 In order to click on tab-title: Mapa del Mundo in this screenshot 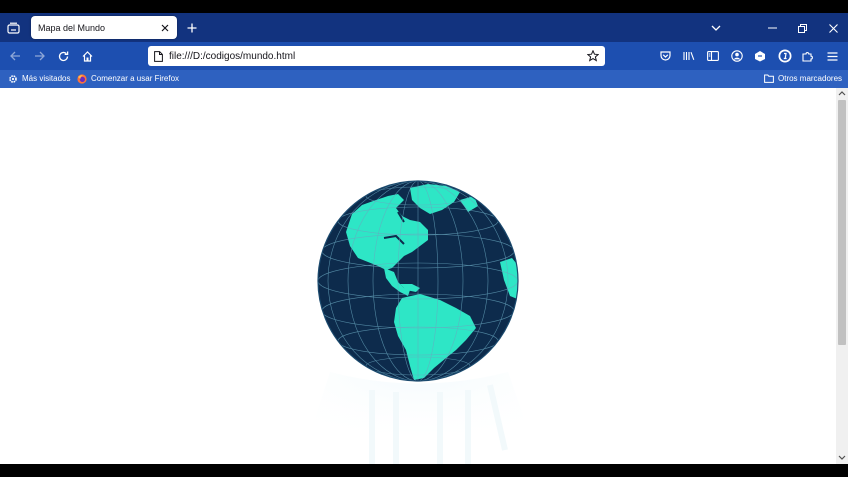, I will do `click(72, 27)`.